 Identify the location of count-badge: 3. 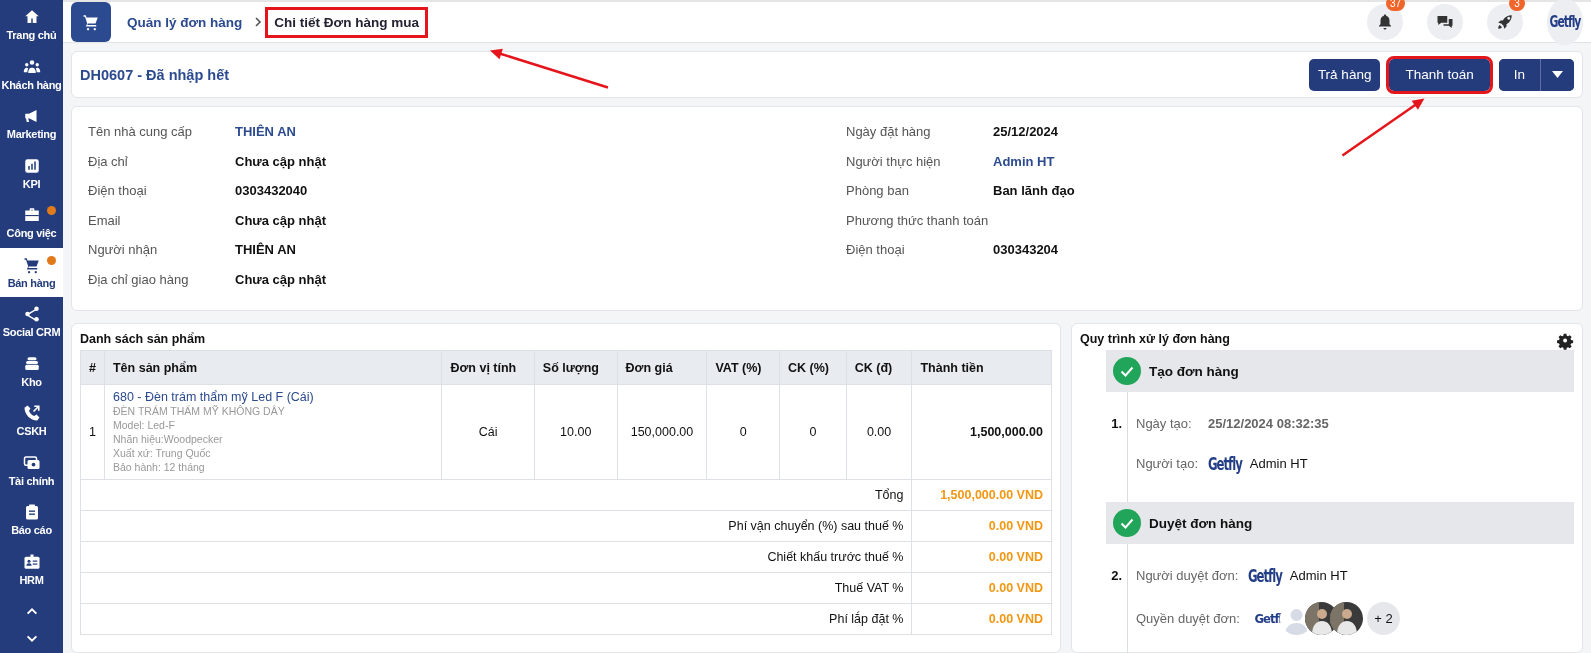
(1517, 5).